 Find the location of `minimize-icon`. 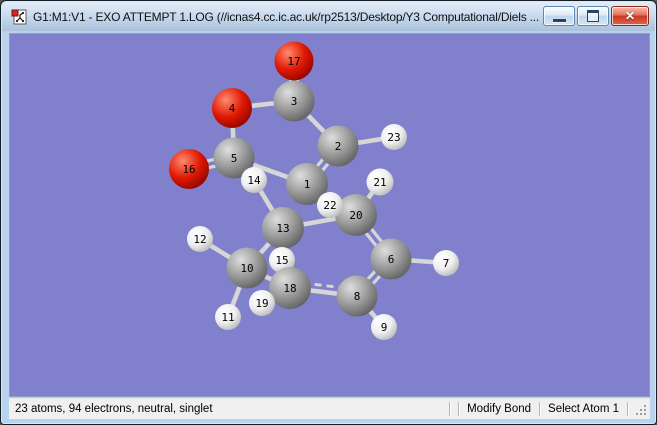

minimize-icon is located at coordinates (559, 20).